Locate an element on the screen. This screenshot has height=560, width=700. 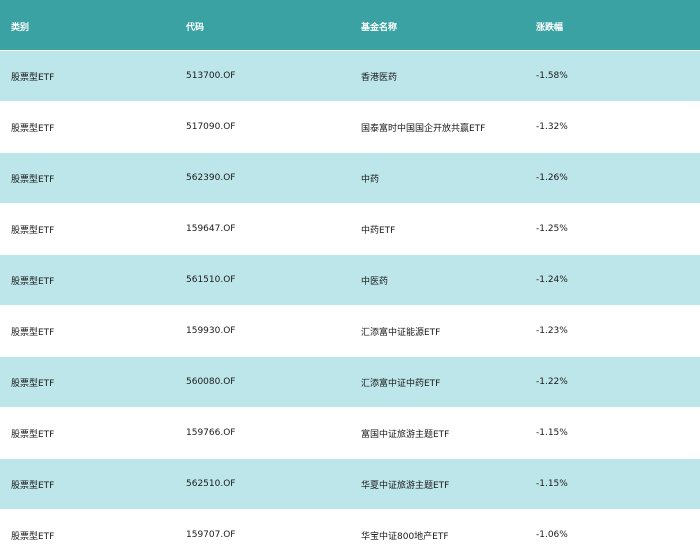
fund-name-cell: 华夏中证旅游主题ETF is located at coordinates (405, 485).